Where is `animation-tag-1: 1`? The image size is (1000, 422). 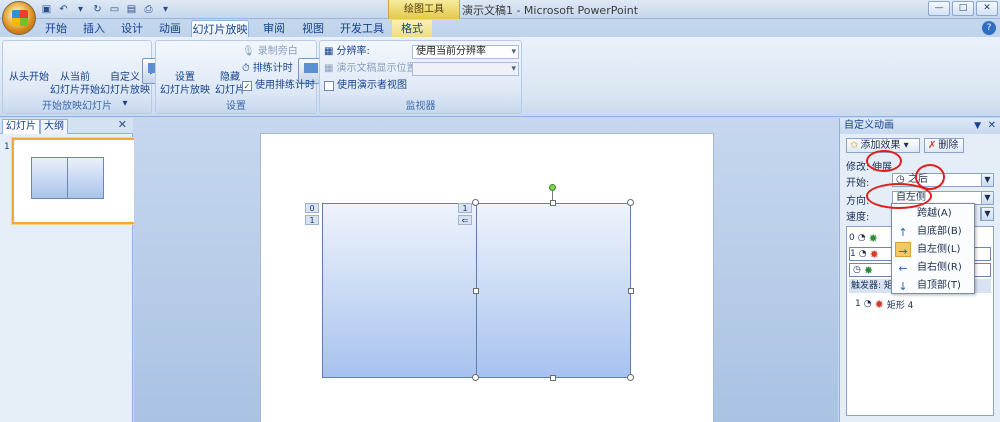 animation-tag-1: 1 is located at coordinates (312, 220).